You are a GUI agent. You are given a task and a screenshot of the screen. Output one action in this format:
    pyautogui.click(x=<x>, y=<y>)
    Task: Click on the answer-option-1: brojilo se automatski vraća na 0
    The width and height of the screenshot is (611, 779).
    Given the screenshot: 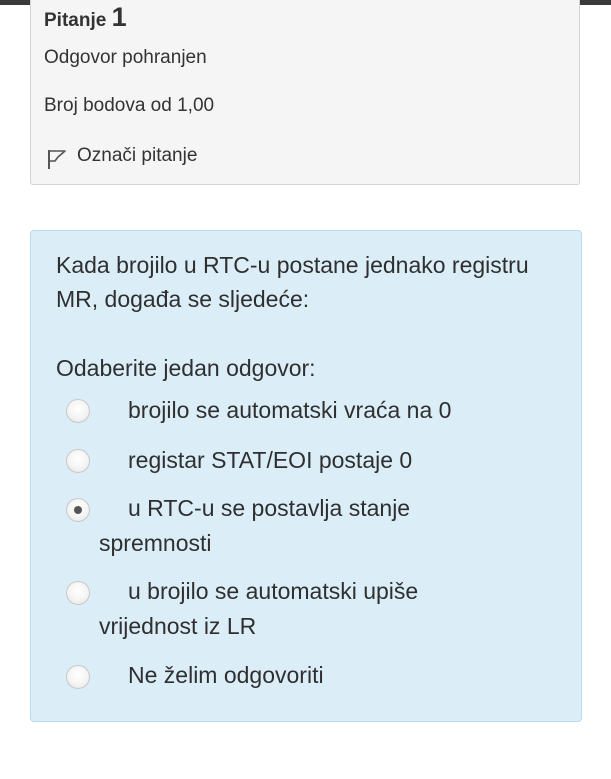 What is the action you would take?
    pyautogui.click(x=309, y=410)
    